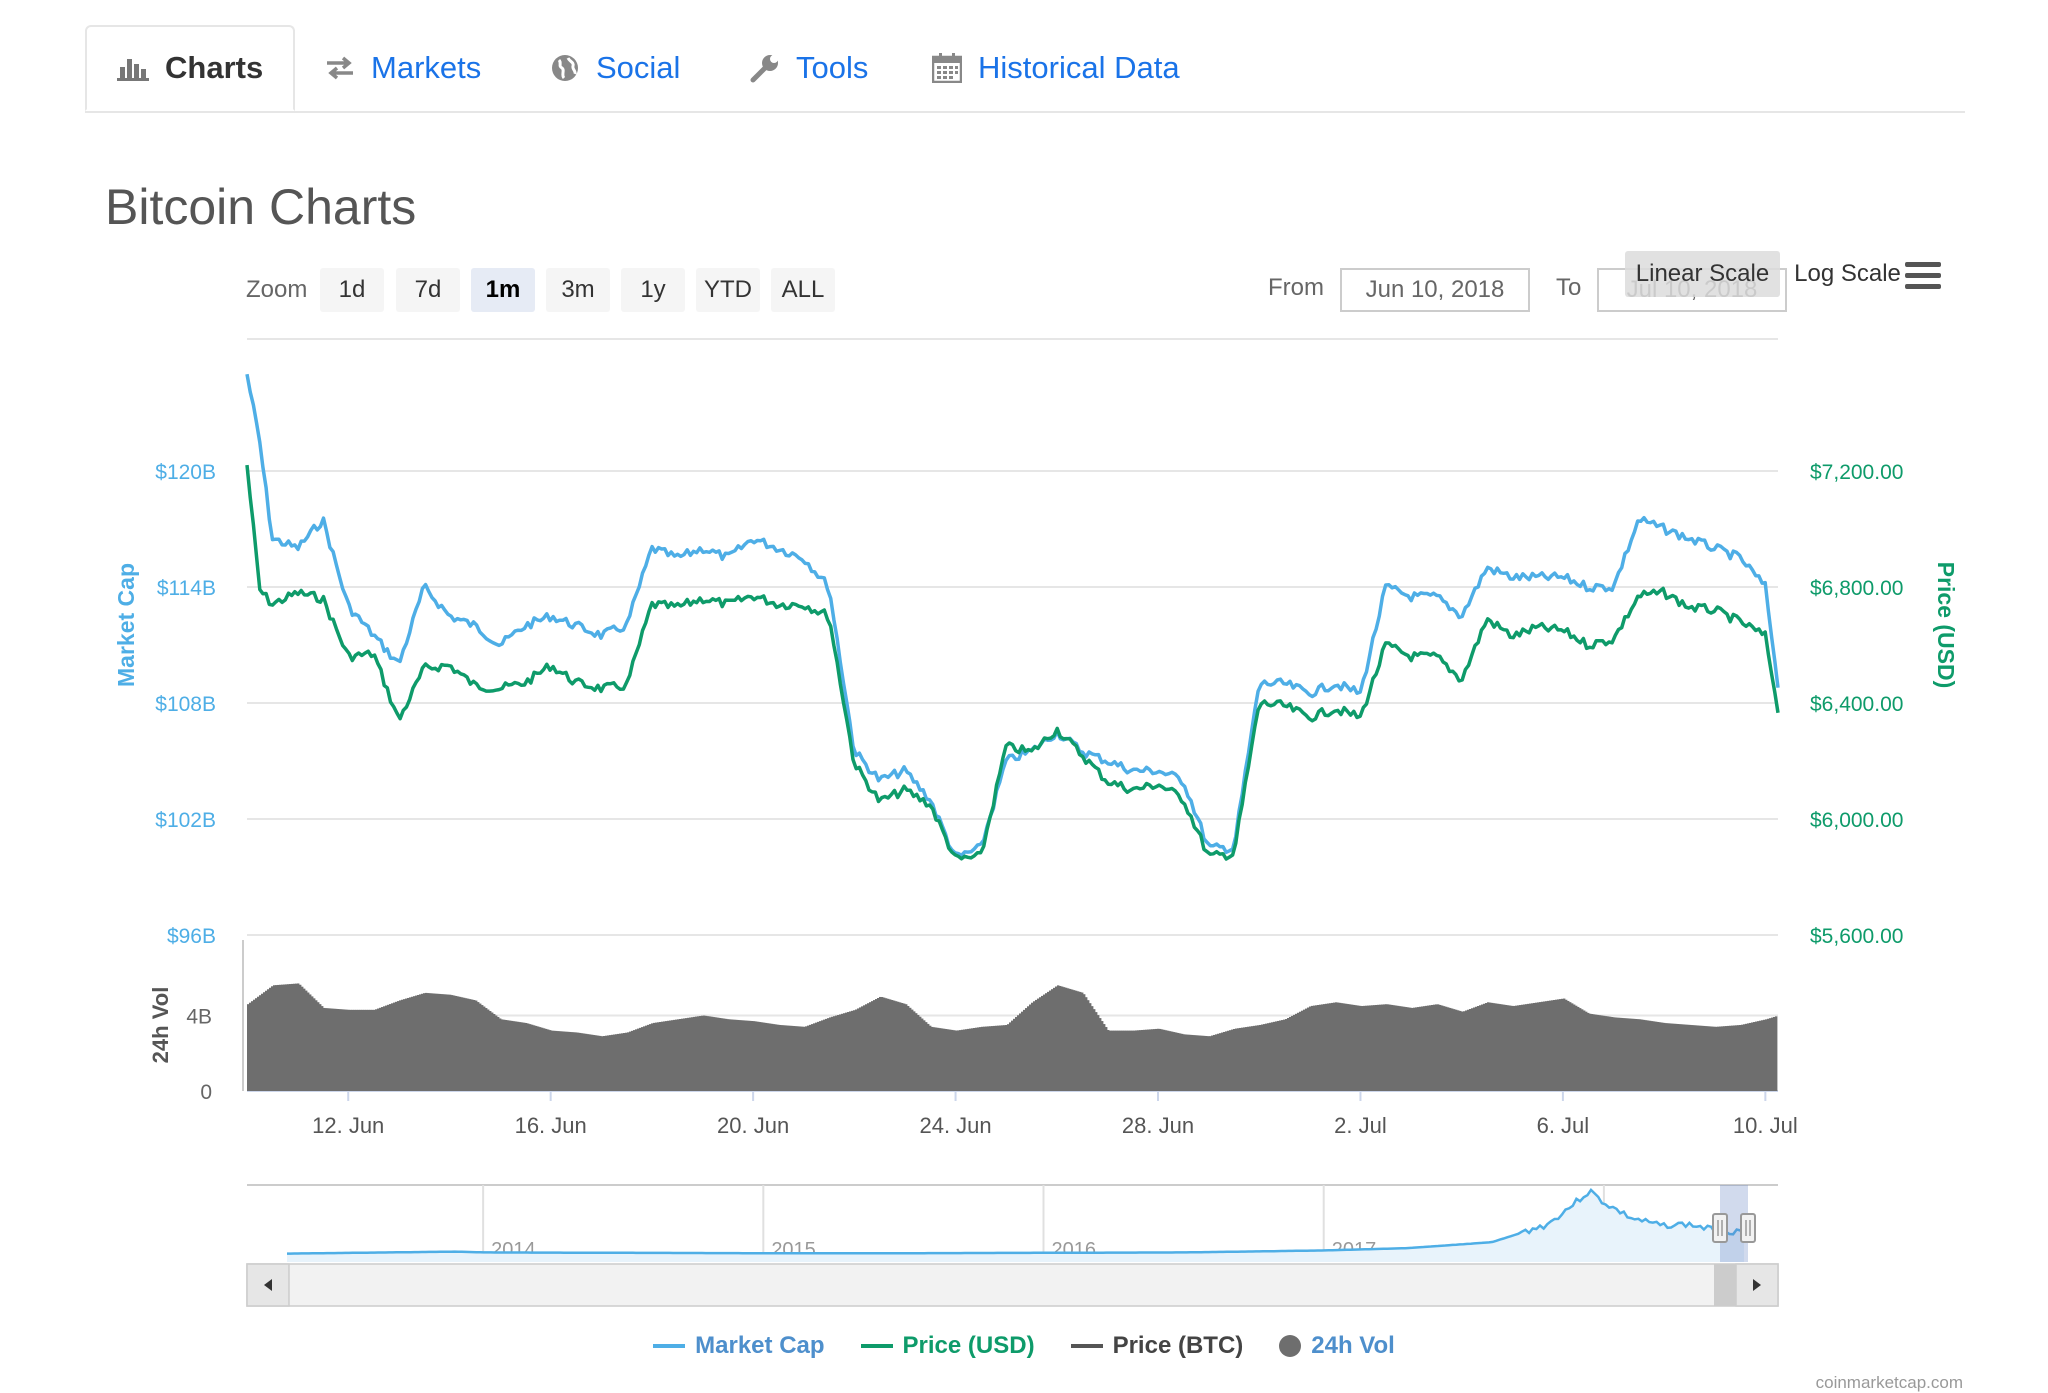  I want to click on linear-scale-button: Linear Scale, so click(1702, 274).